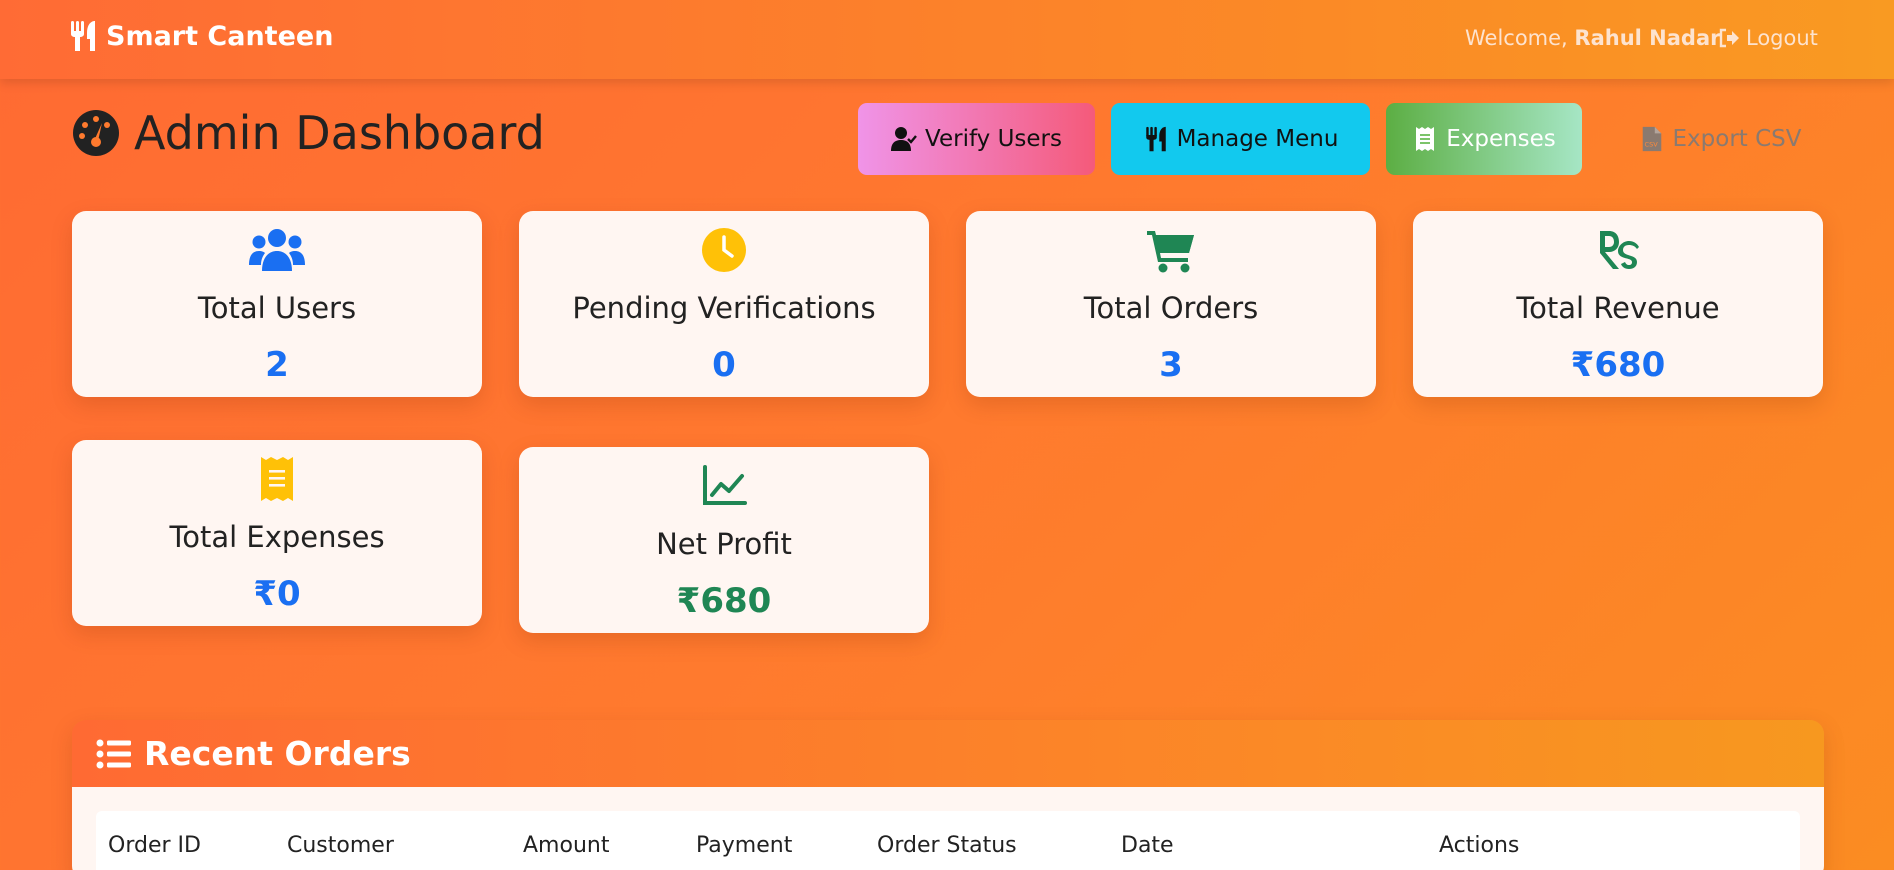 Image resolution: width=1894 pixels, height=870 pixels. Describe the element at coordinates (1147, 845) in the screenshot. I see `column-header-date: Date` at that location.